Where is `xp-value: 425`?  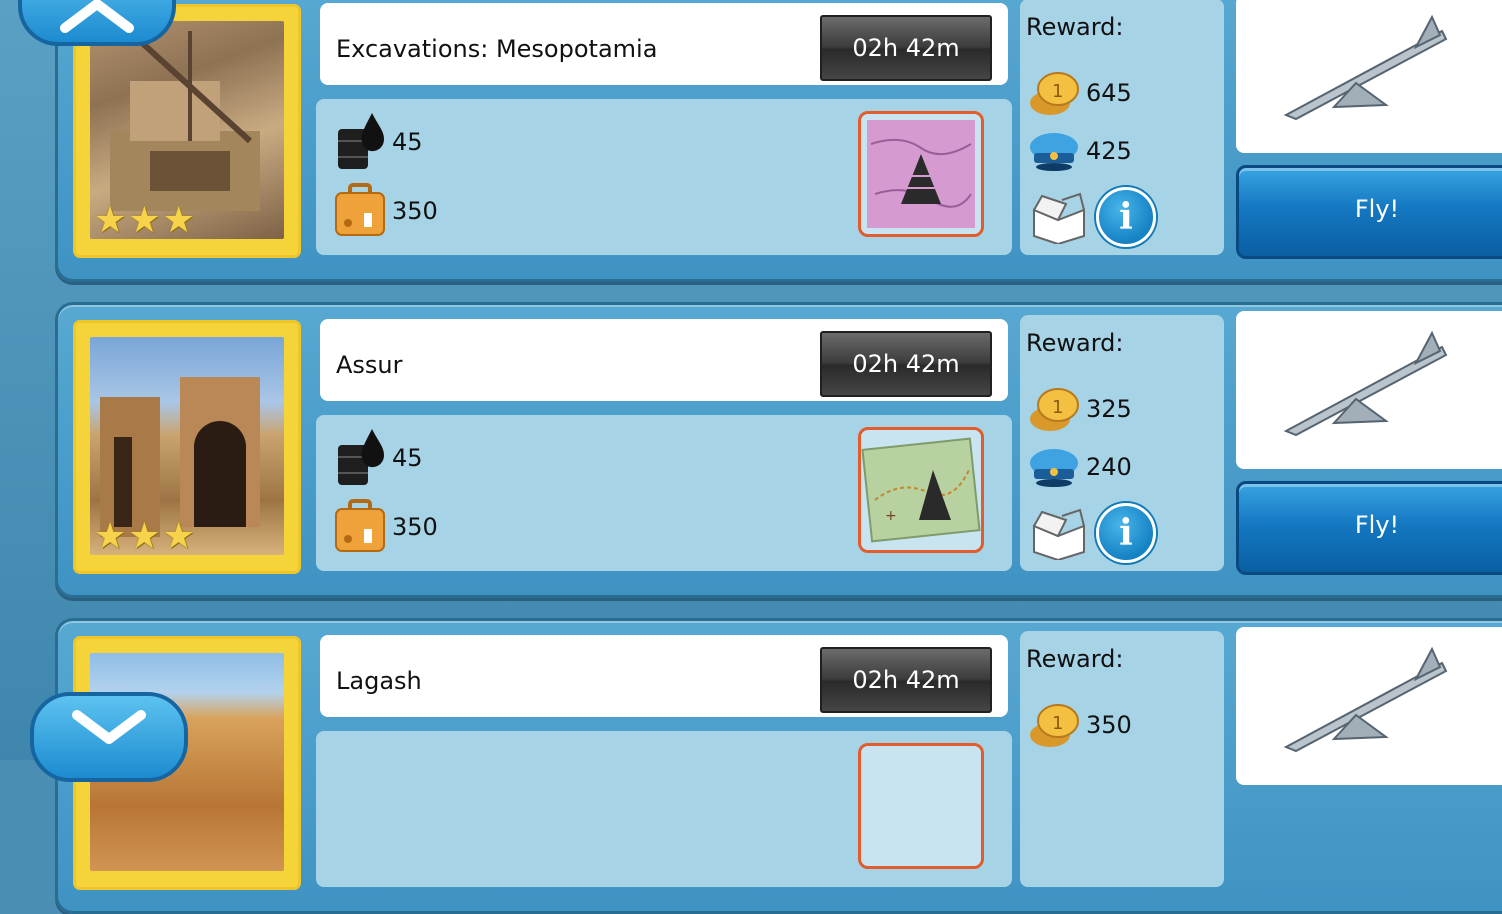
xp-value: 425 is located at coordinates (1109, 151).